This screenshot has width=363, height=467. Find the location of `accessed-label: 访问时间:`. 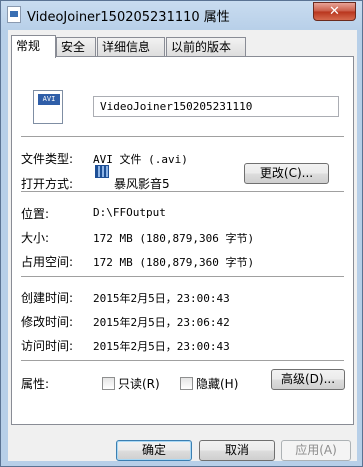

accessed-label: 访问时间: is located at coordinates (47, 346).